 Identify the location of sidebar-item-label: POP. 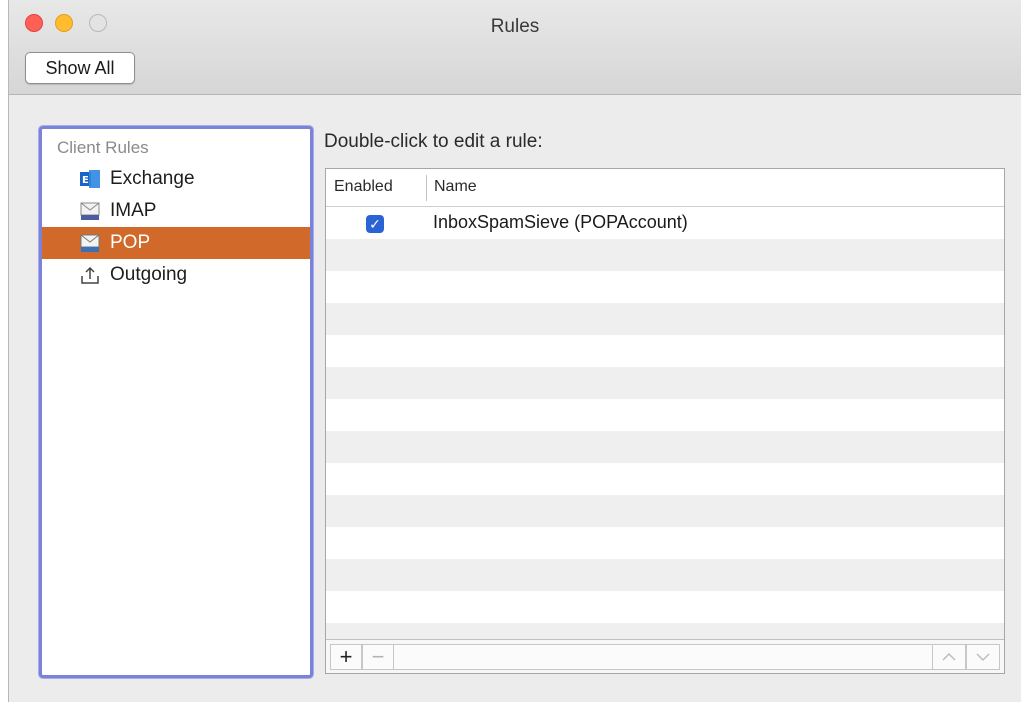
(130, 242).